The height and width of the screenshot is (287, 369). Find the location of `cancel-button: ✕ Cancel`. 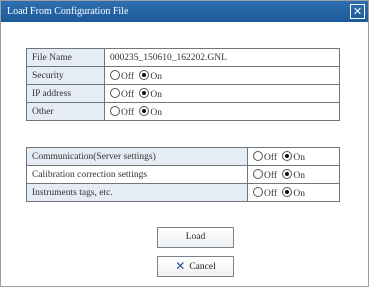

cancel-button: ✕ Cancel is located at coordinates (195, 266).